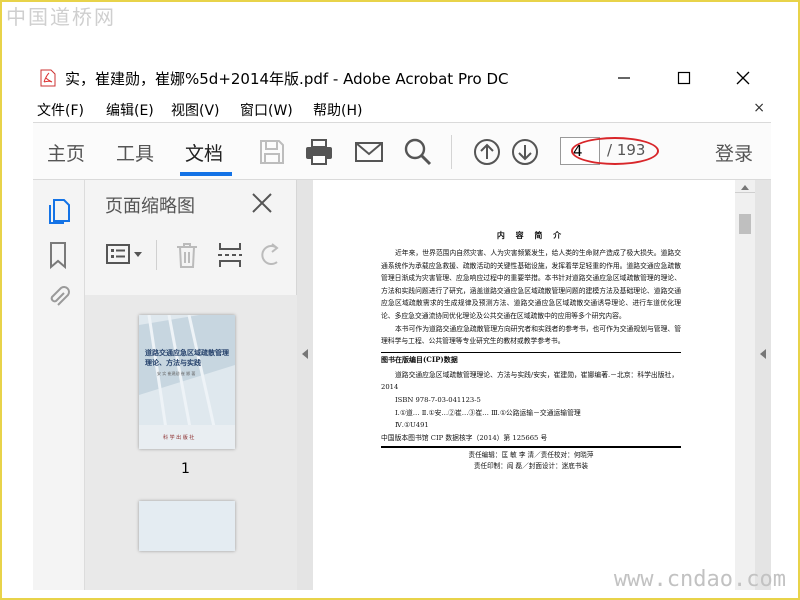 The image size is (800, 600). Describe the element at coordinates (272, 152) in the screenshot. I see `save-icon` at that location.